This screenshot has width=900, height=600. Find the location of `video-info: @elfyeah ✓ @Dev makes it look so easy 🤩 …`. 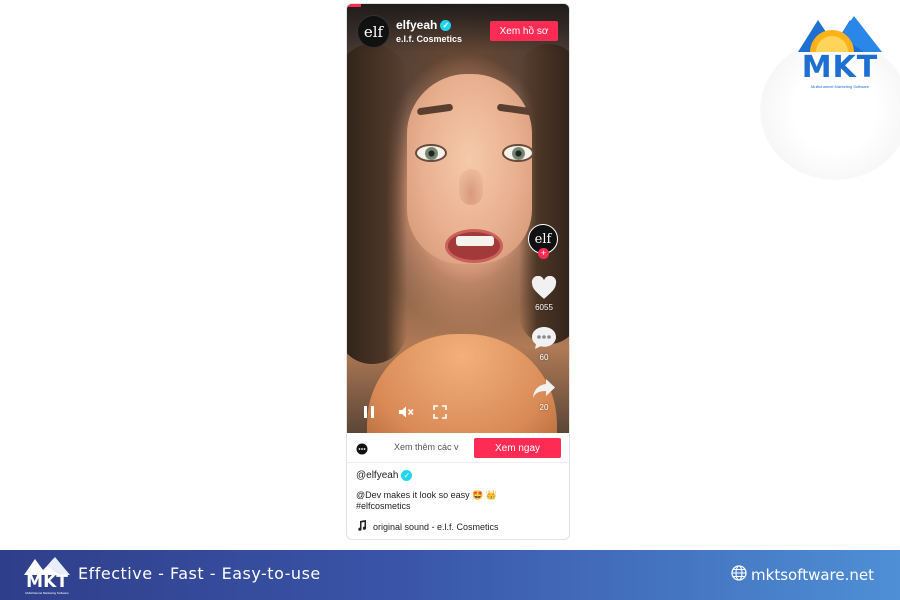

video-info: @elfyeah ✓ @Dev makes it look so easy 🤩 … is located at coordinates (458, 501).